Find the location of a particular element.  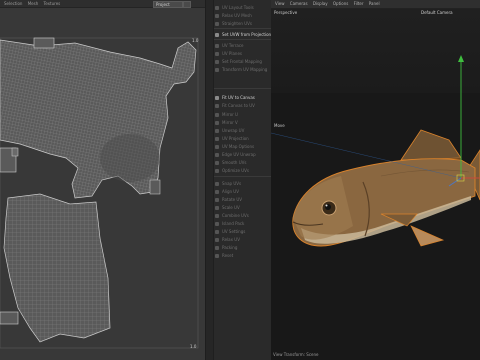

uv-tick-bottom: 1.0 is located at coordinates (193, 346).